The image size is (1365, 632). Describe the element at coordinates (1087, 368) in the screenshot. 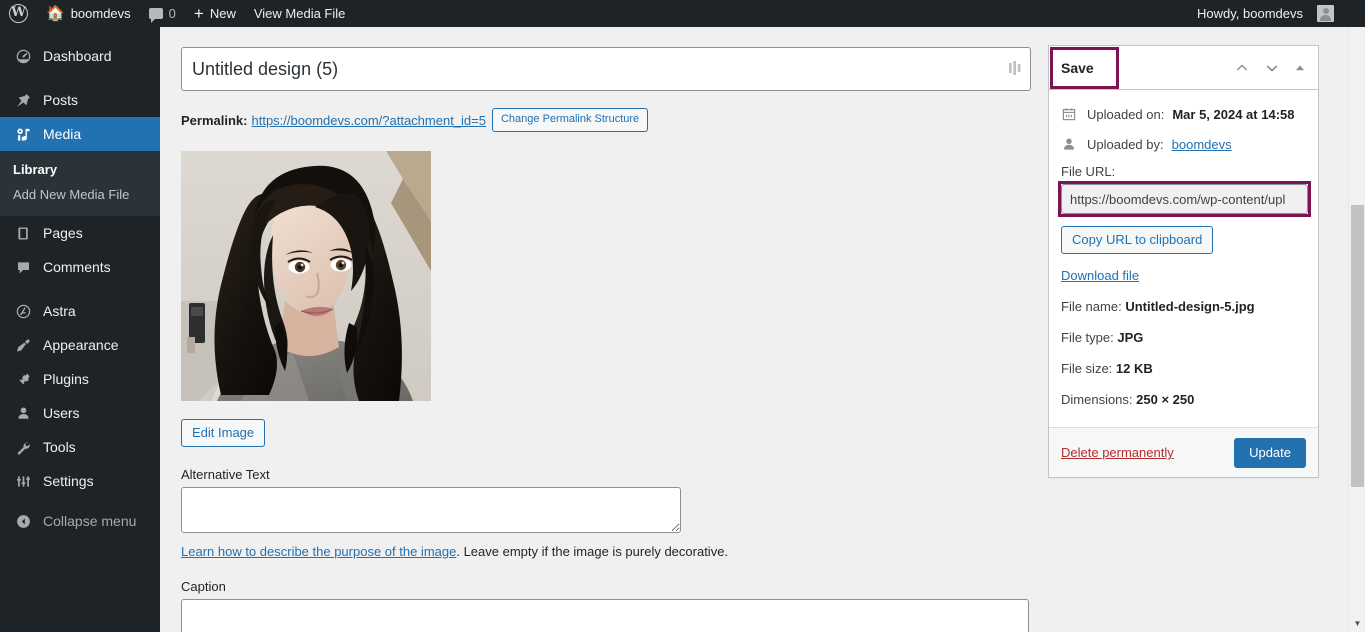

I see `file-size-label: File size:` at that location.